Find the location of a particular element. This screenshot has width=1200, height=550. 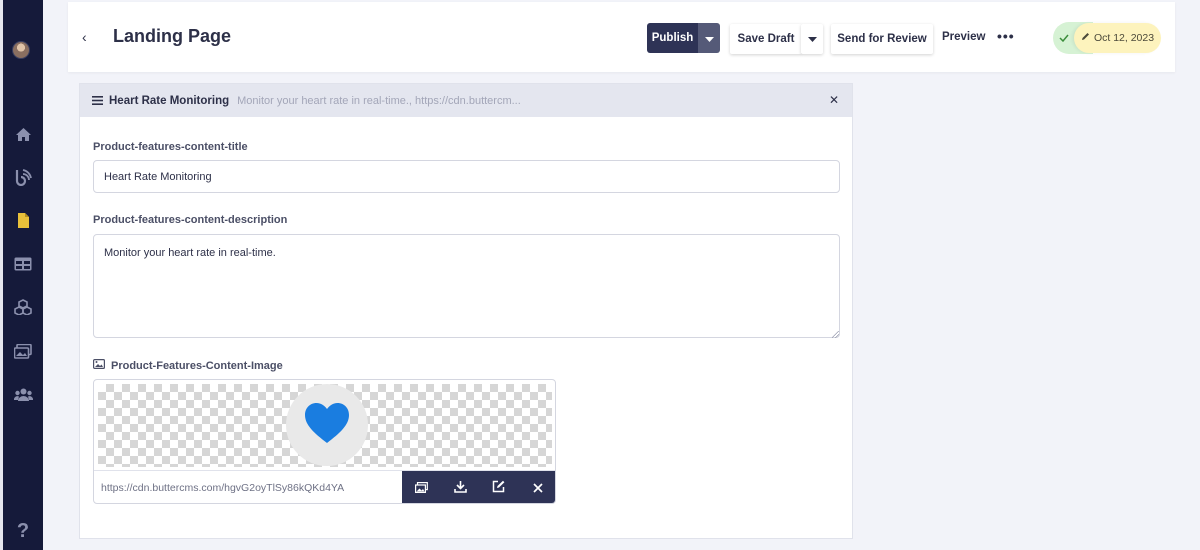

back-button: ‹ is located at coordinates (88, 37).